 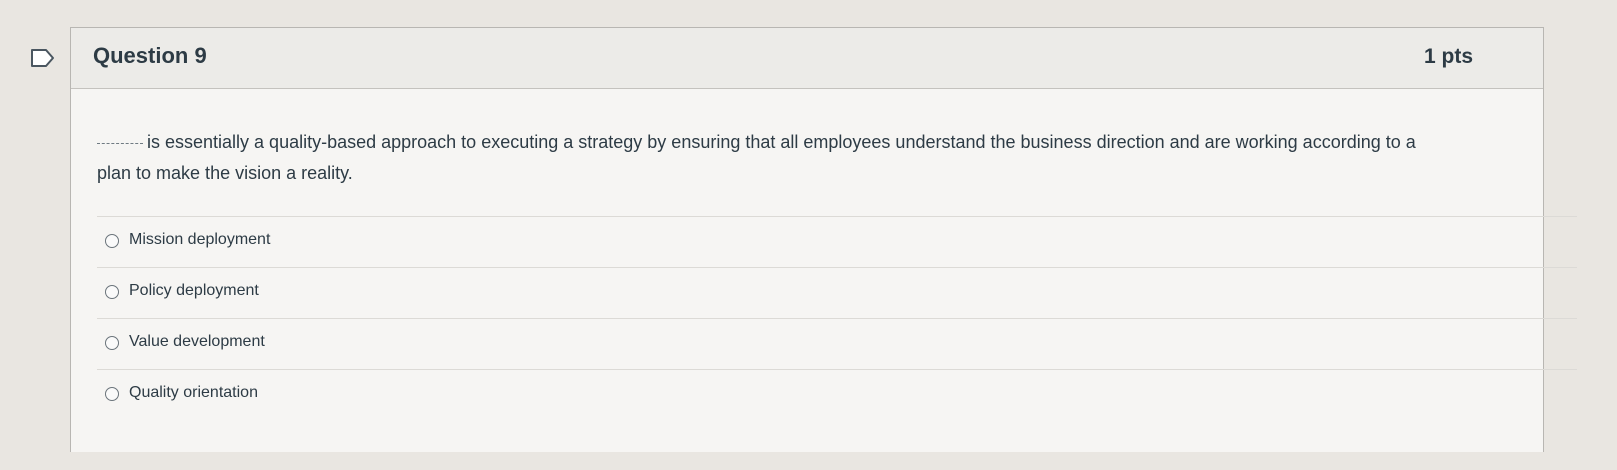 What do you see at coordinates (199, 240) in the screenshot?
I see `answer-label: Mission deployment` at bounding box center [199, 240].